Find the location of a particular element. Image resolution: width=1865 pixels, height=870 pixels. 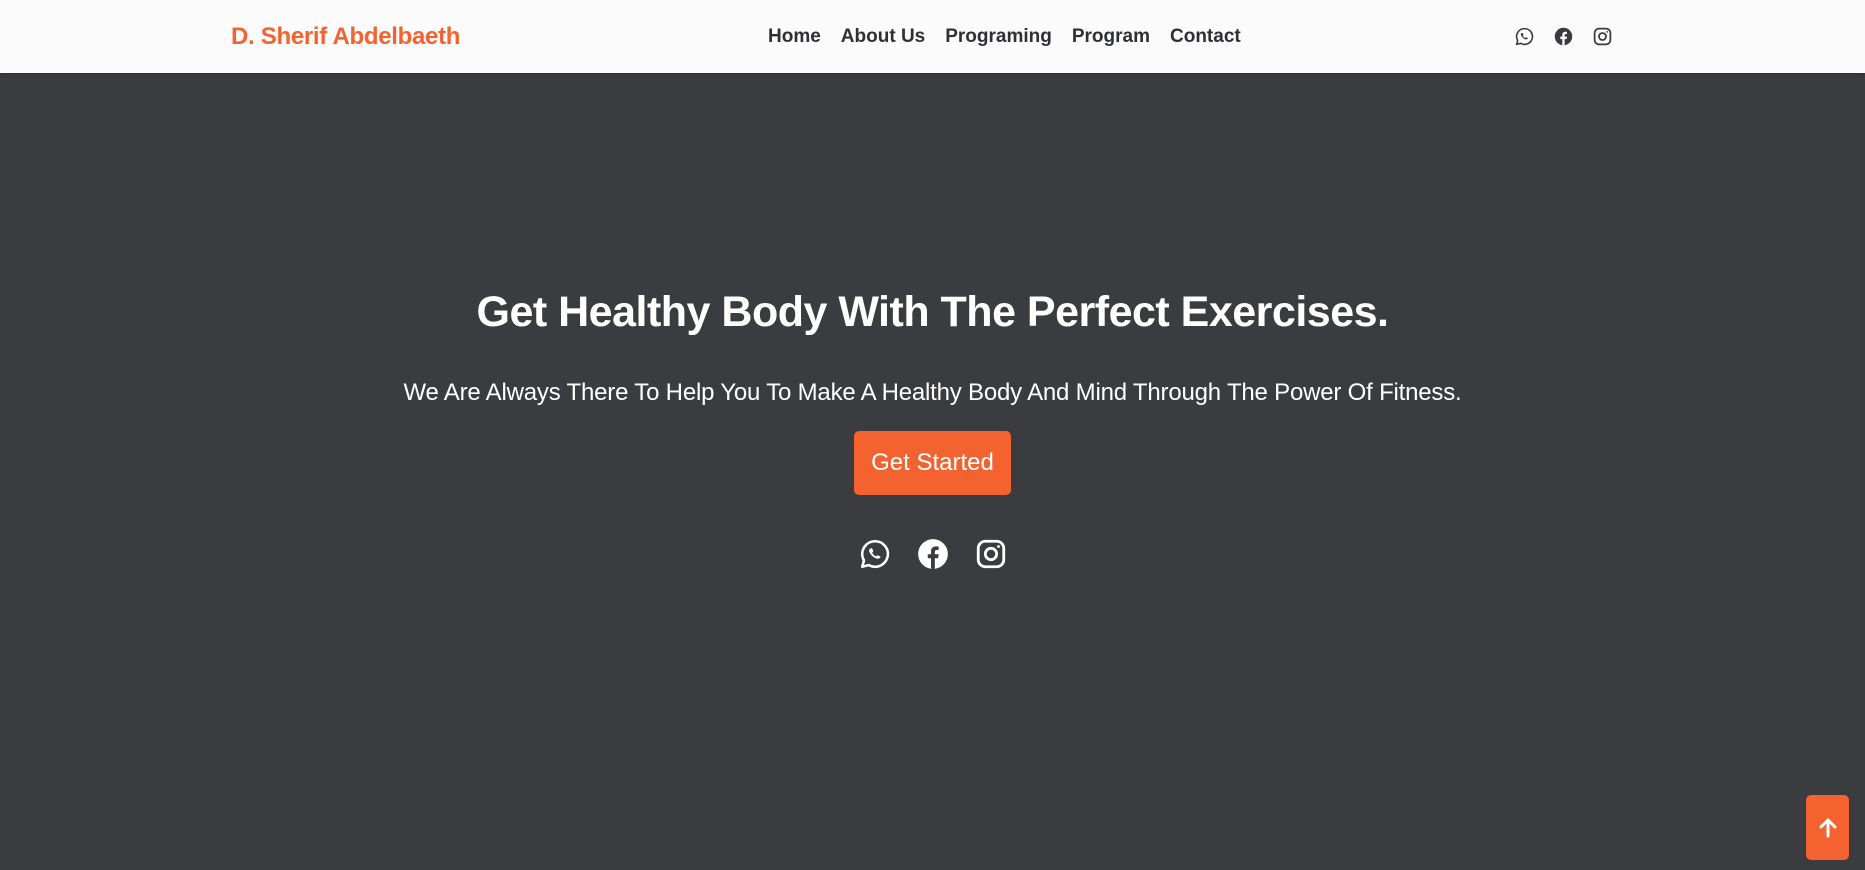

header-social-links is located at coordinates (1563, 36).